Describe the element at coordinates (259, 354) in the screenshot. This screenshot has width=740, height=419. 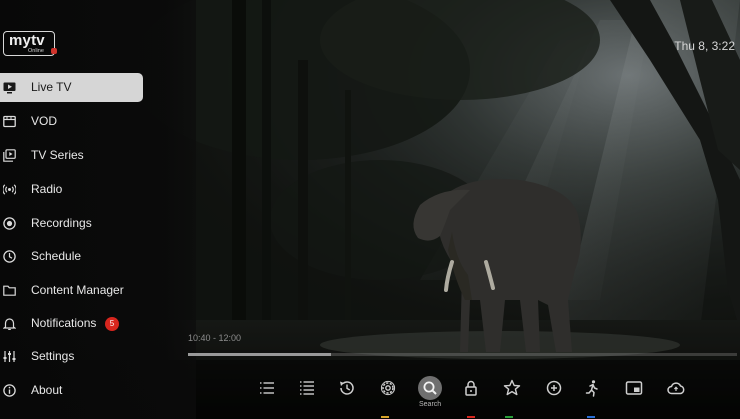
I see `playback-progress-fill` at that location.